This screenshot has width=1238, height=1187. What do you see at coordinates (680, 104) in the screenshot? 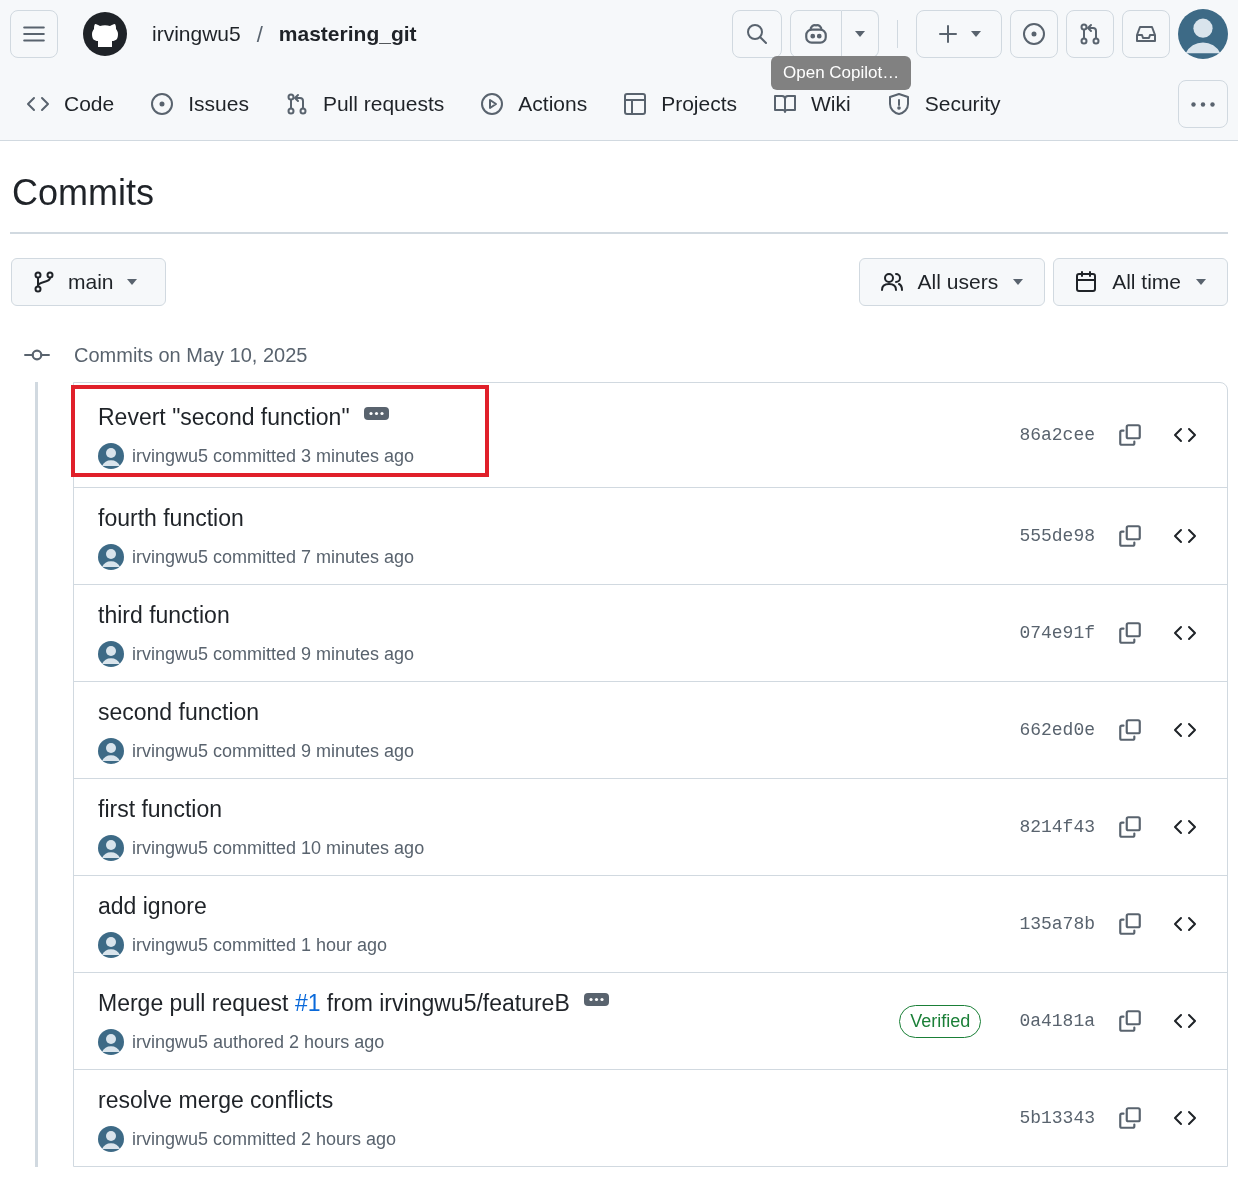
I see `nav-tab: Projects` at bounding box center [680, 104].